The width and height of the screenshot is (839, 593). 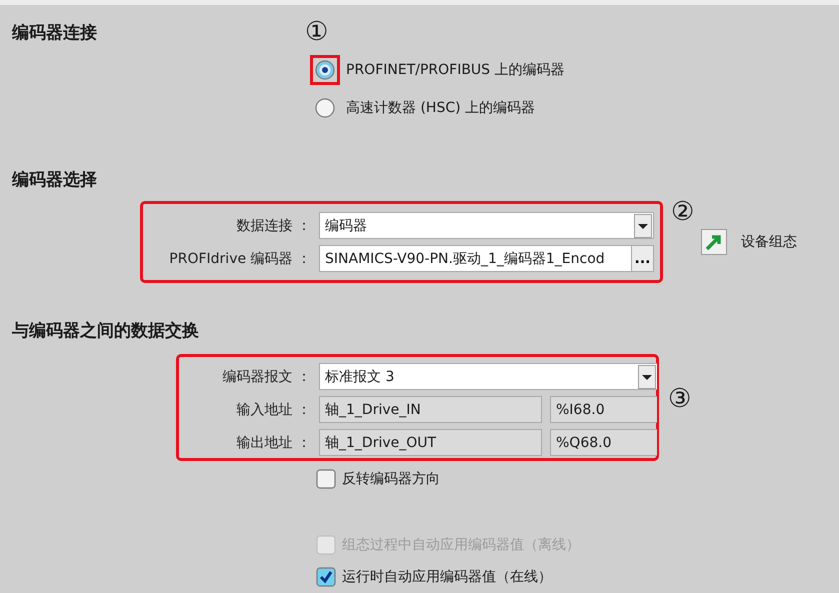 I want to click on radio-label: PROFINET/PROFIBUS 上的编码器, so click(x=455, y=70).